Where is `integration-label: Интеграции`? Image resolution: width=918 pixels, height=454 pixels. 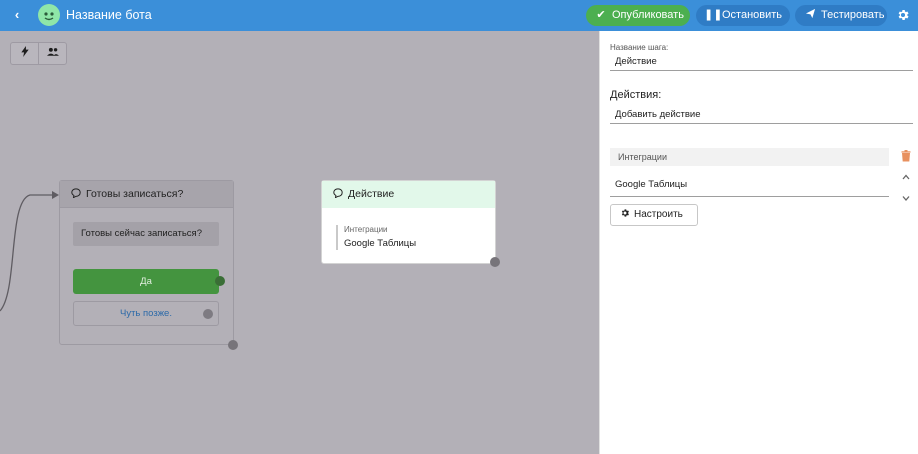
integration-label: Интеграции is located at coordinates (366, 229).